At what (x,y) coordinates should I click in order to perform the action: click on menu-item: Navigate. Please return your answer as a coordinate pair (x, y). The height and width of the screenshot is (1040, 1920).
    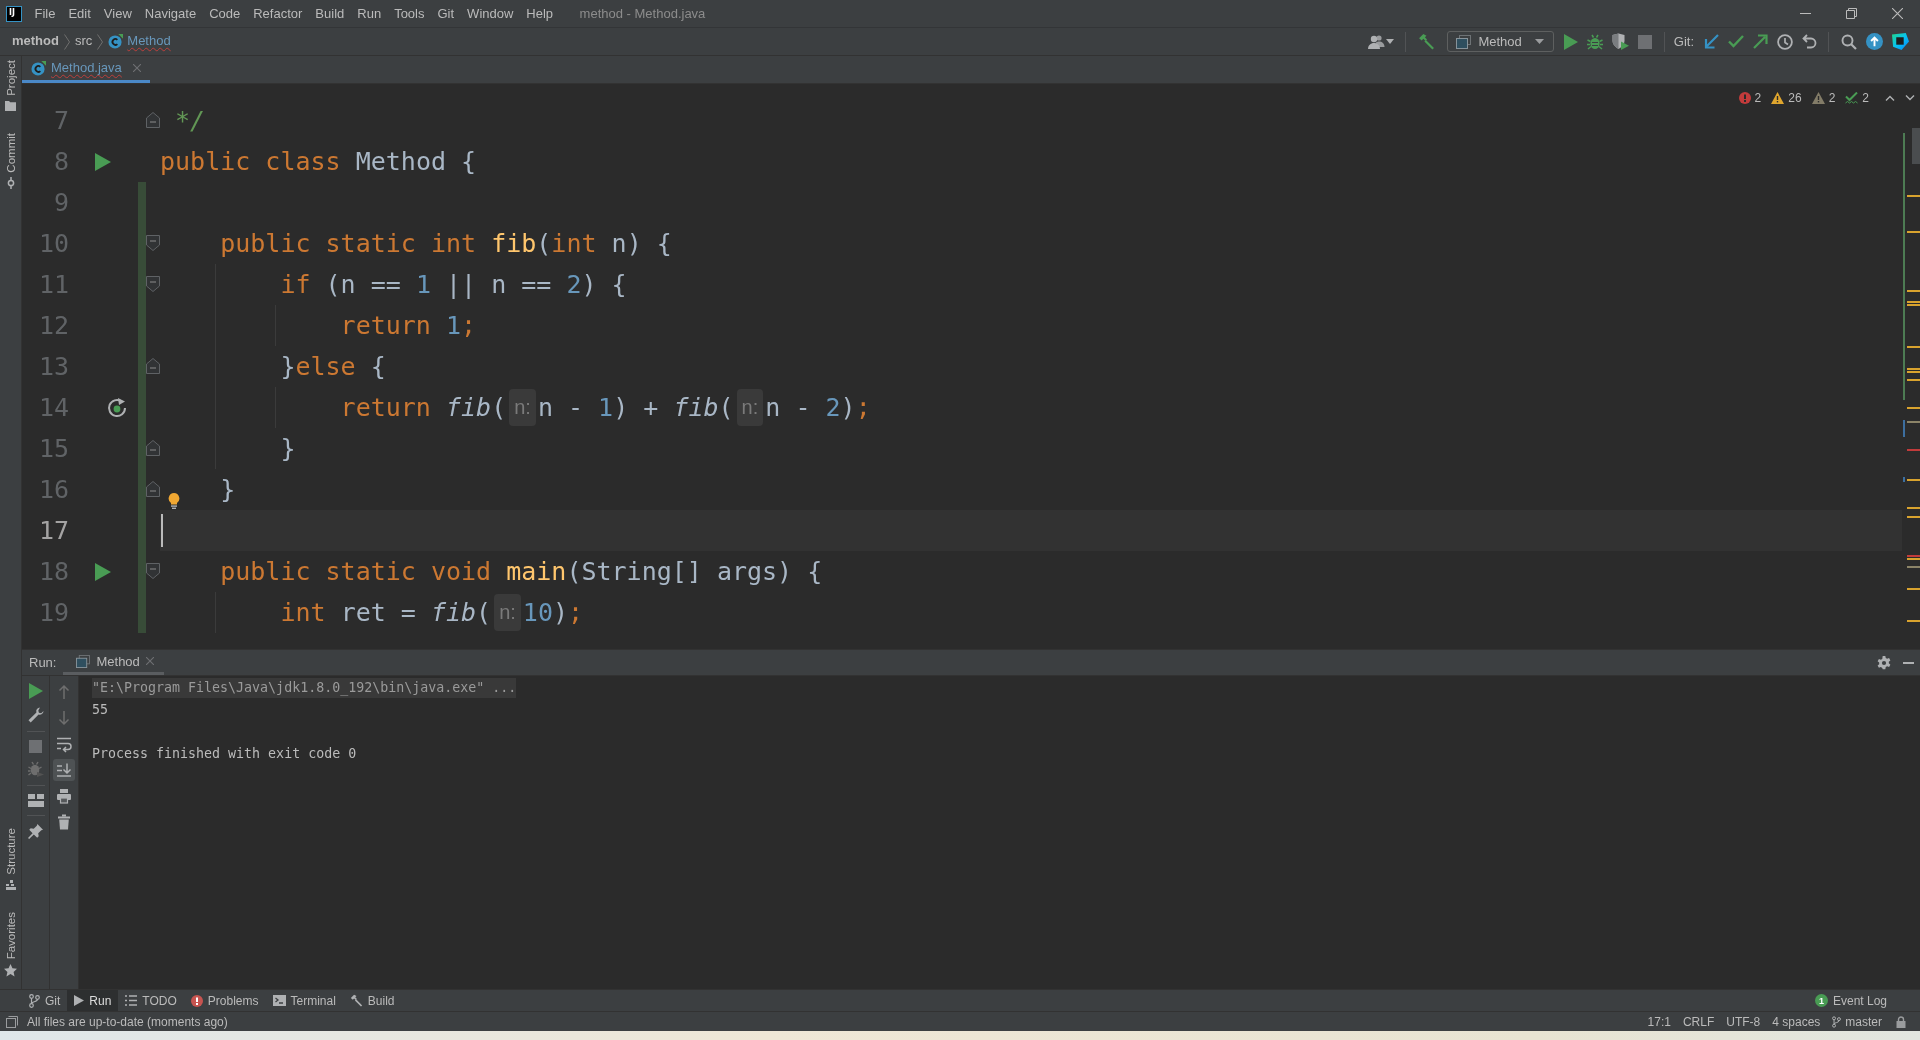
    Looking at the image, I should click on (170, 13).